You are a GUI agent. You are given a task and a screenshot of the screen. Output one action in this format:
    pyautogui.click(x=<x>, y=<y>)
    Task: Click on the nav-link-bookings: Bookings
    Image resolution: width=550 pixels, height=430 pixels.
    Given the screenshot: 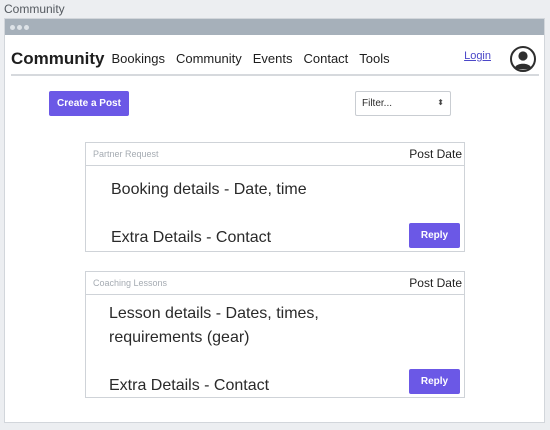 What is the action you would take?
    pyautogui.click(x=138, y=58)
    